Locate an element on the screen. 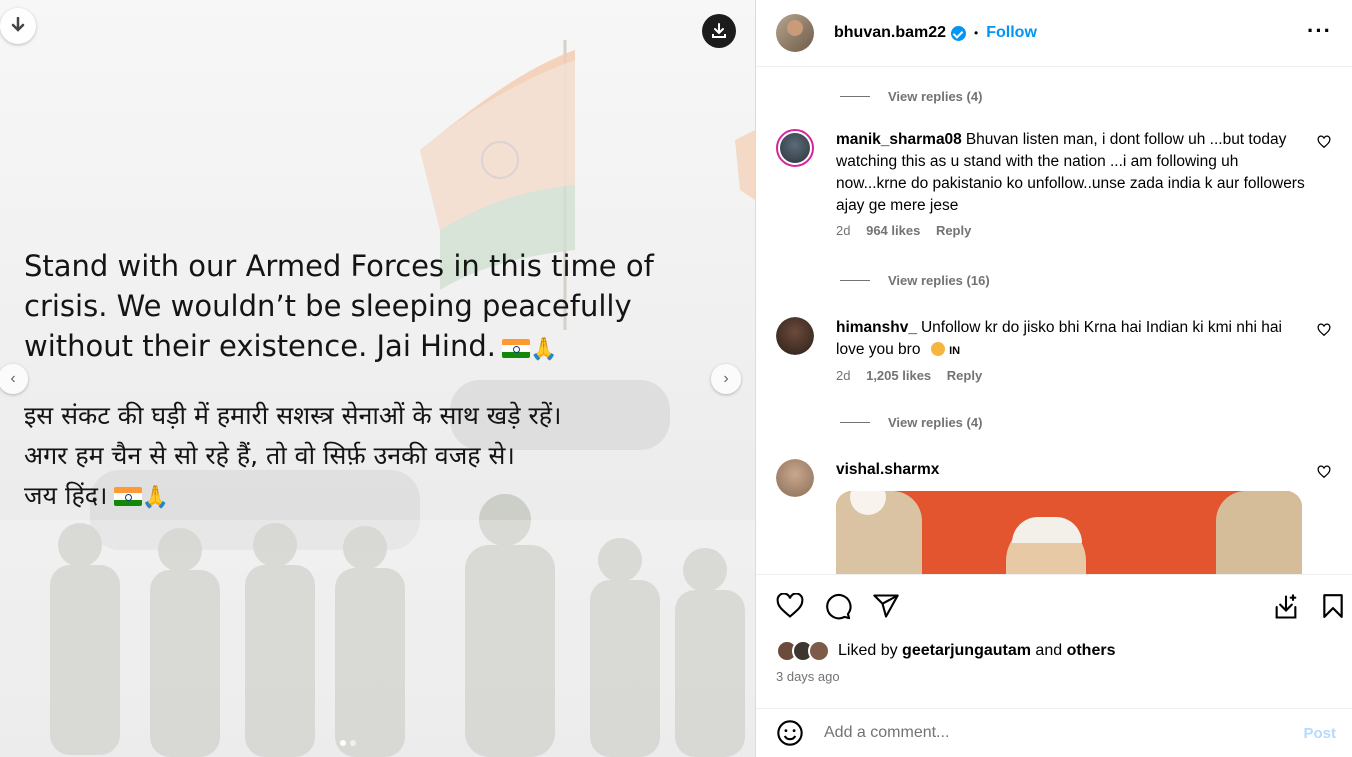 This screenshot has height=757, width=1352. post-header: bhuvan.bam22 • Follow ··· is located at coordinates (1054, 33).